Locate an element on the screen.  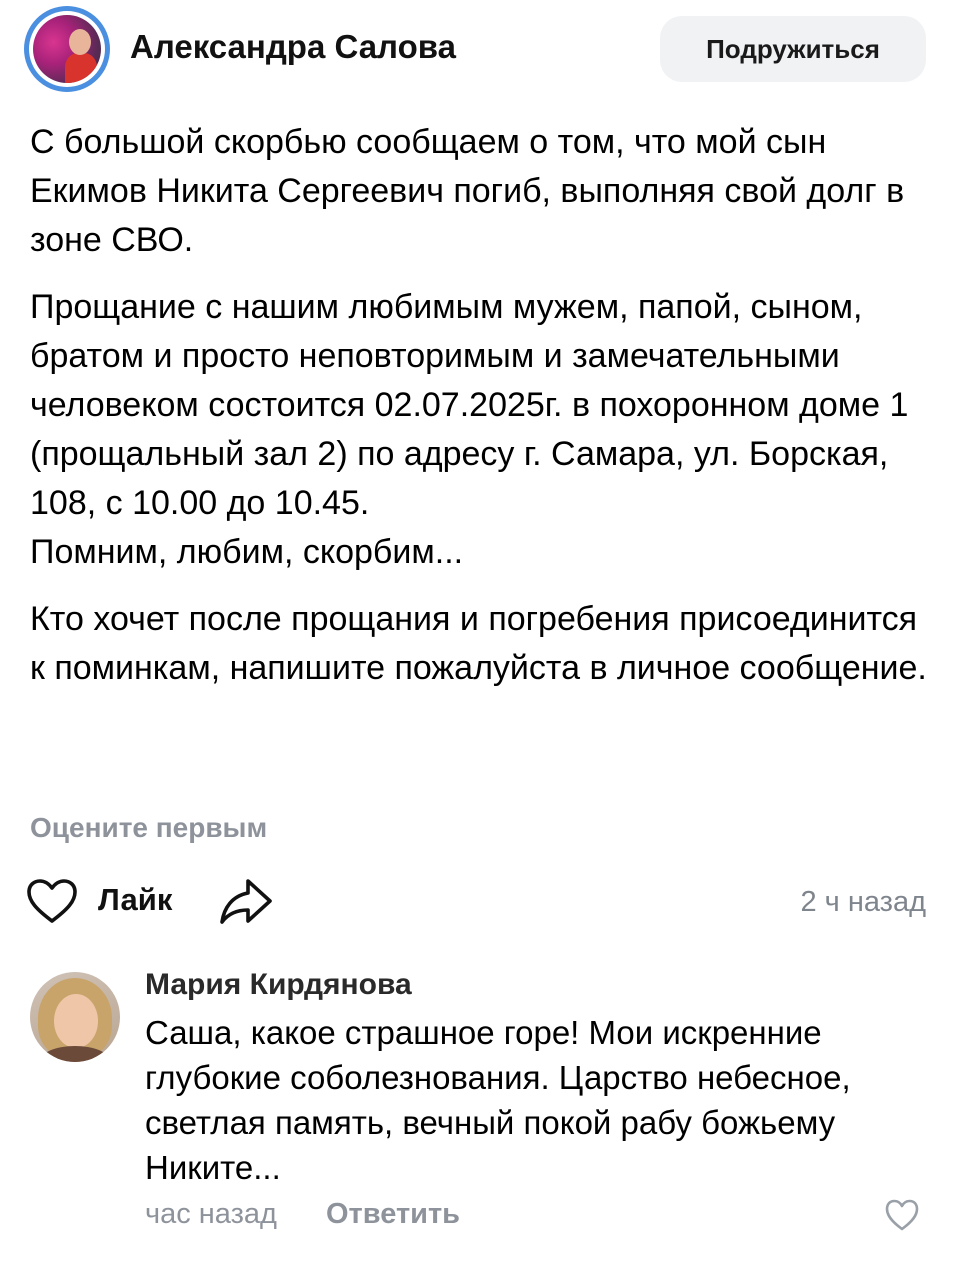
author-name: Александра Салова is located at coordinates (293, 47).